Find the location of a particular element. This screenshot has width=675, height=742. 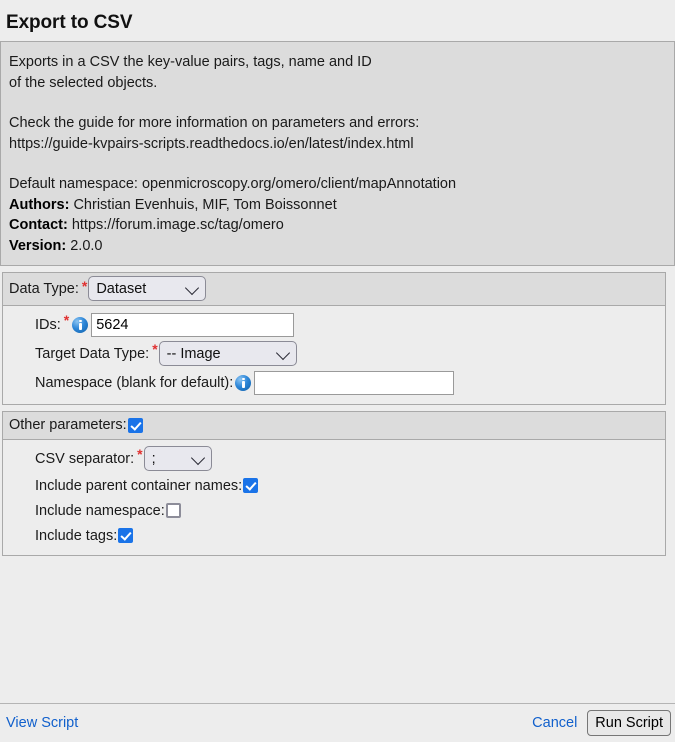

target-data-type-select-wrap: -- Image is located at coordinates (227, 353).